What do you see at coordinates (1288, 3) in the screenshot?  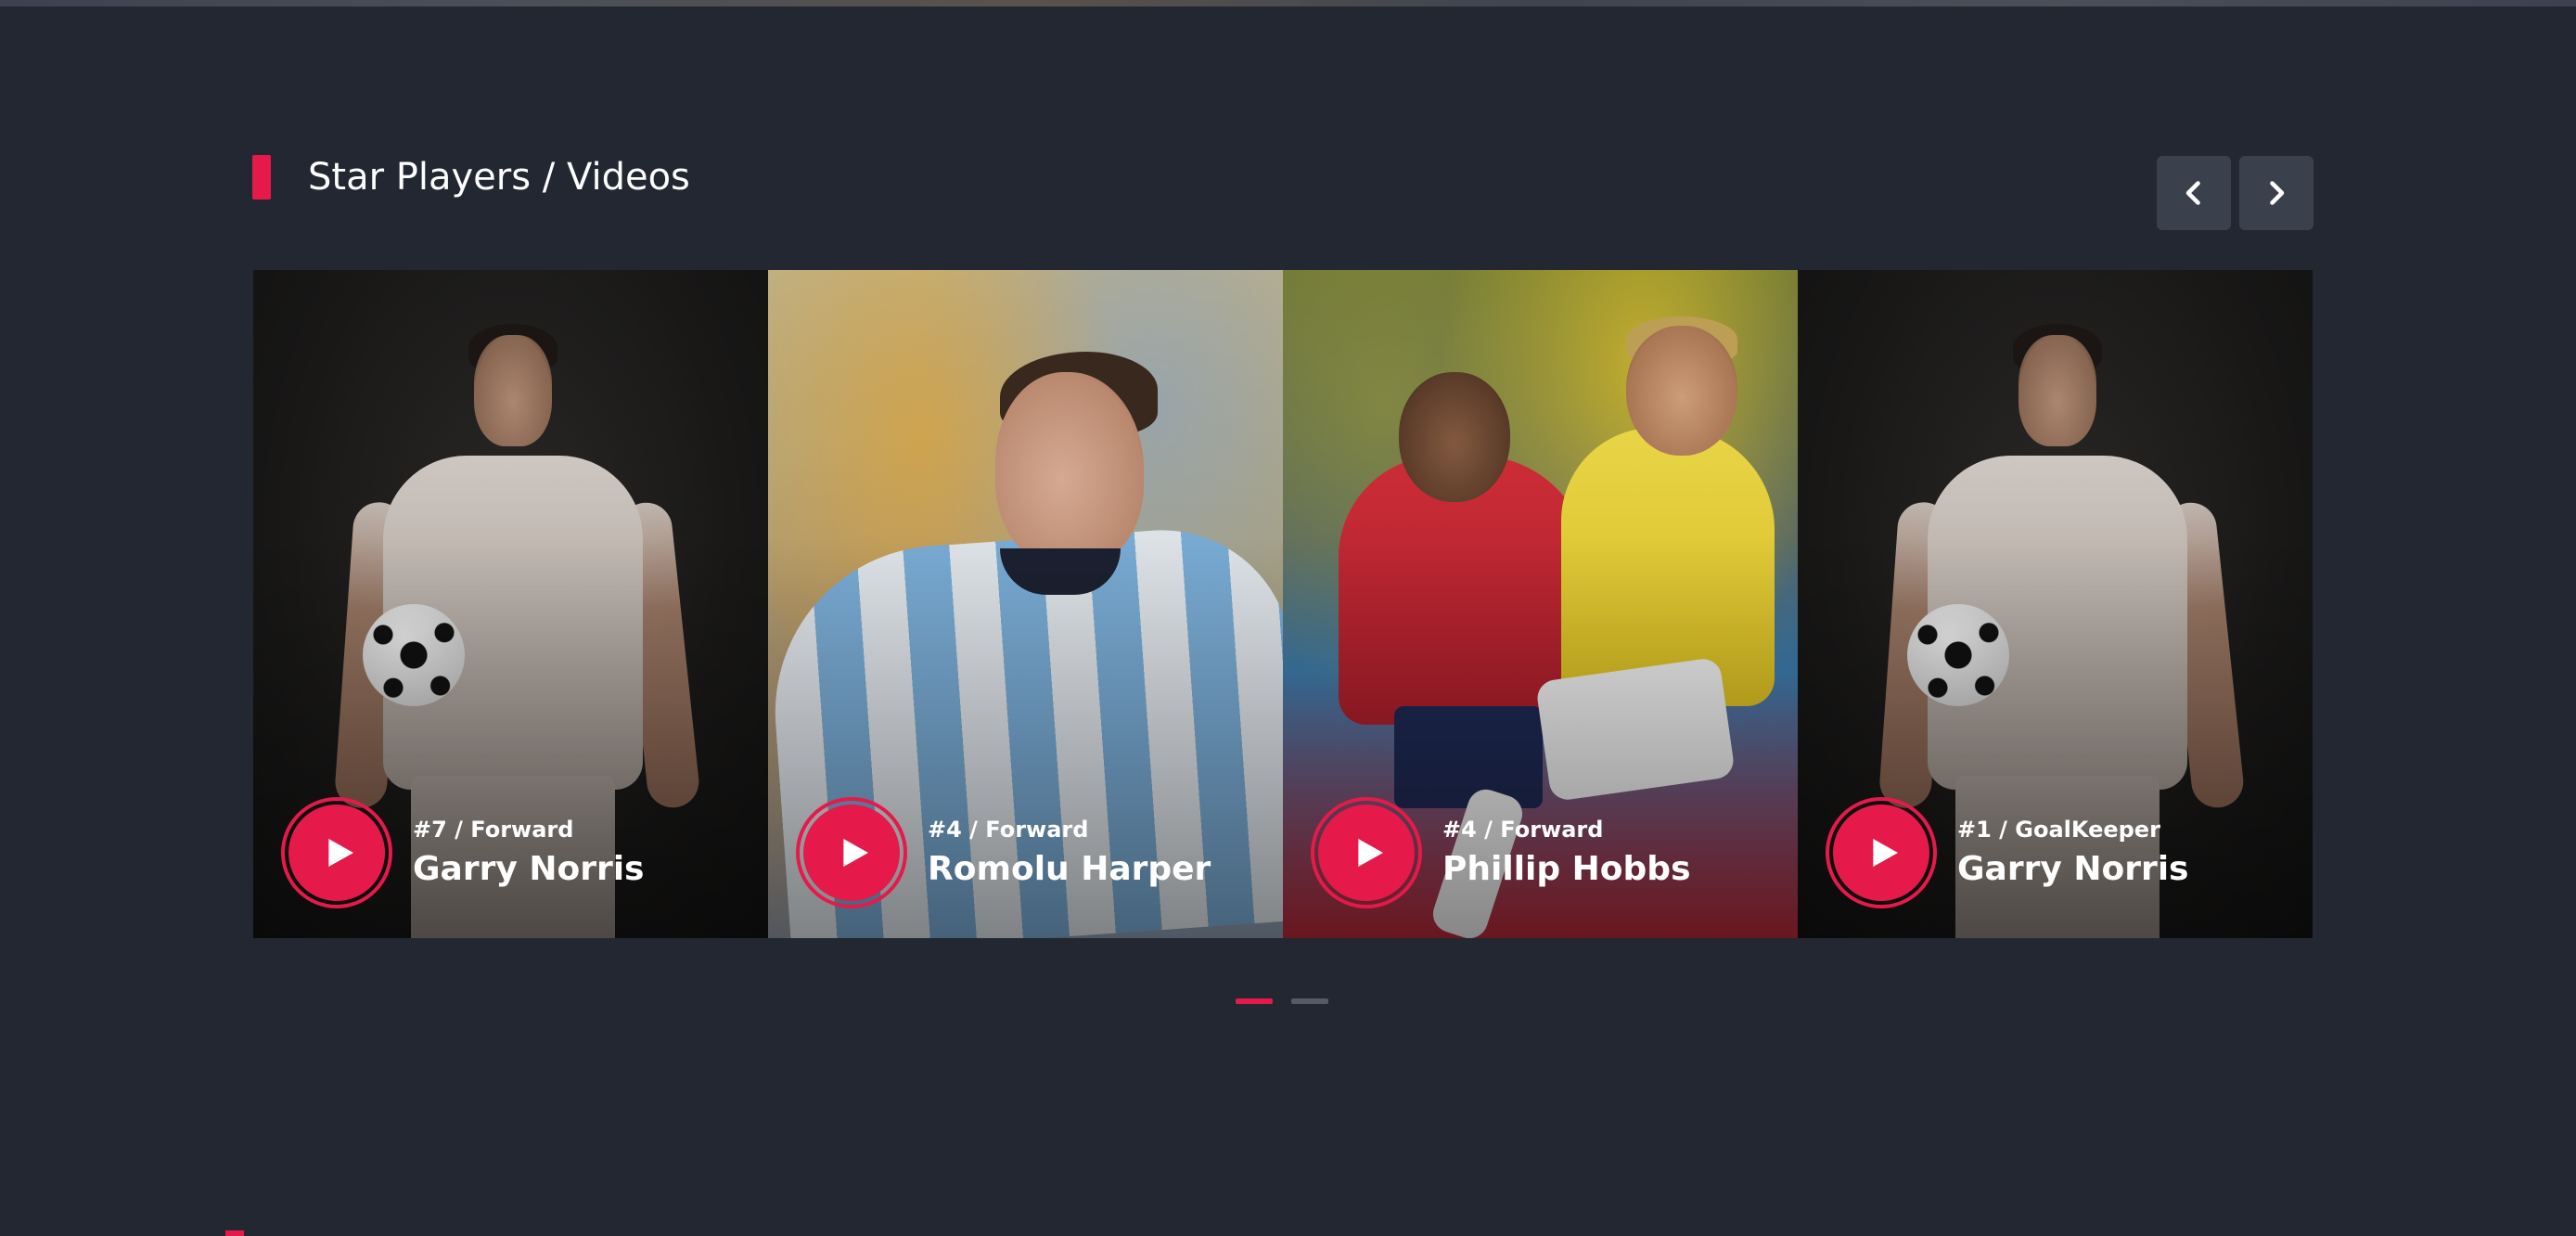 I see `top-hero-strip` at bounding box center [1288, 3].